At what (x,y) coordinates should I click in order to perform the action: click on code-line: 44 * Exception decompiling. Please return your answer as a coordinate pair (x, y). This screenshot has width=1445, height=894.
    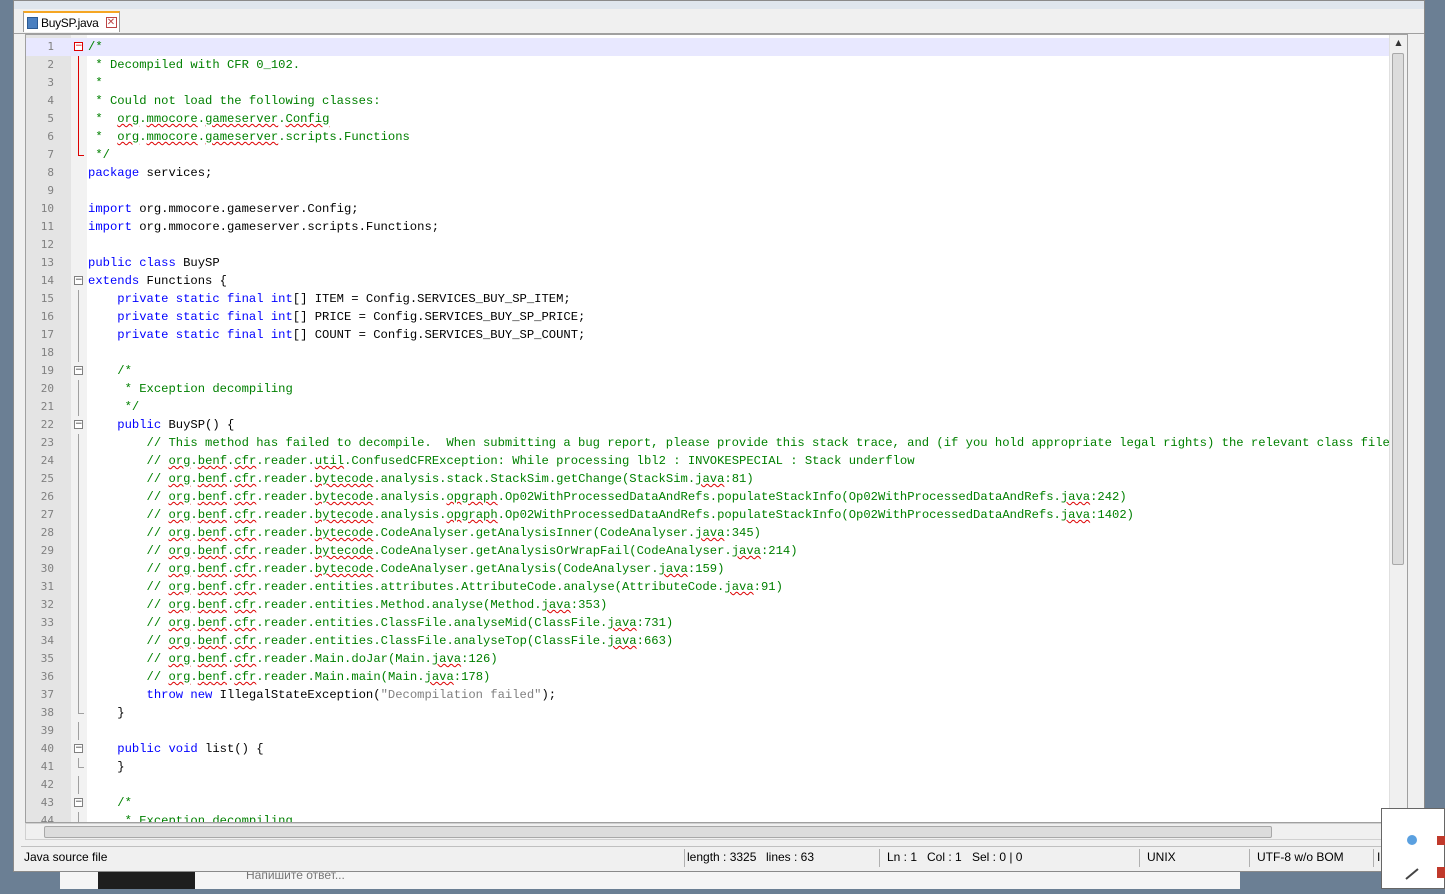
    Looking at the image, I should click on (716, 817).